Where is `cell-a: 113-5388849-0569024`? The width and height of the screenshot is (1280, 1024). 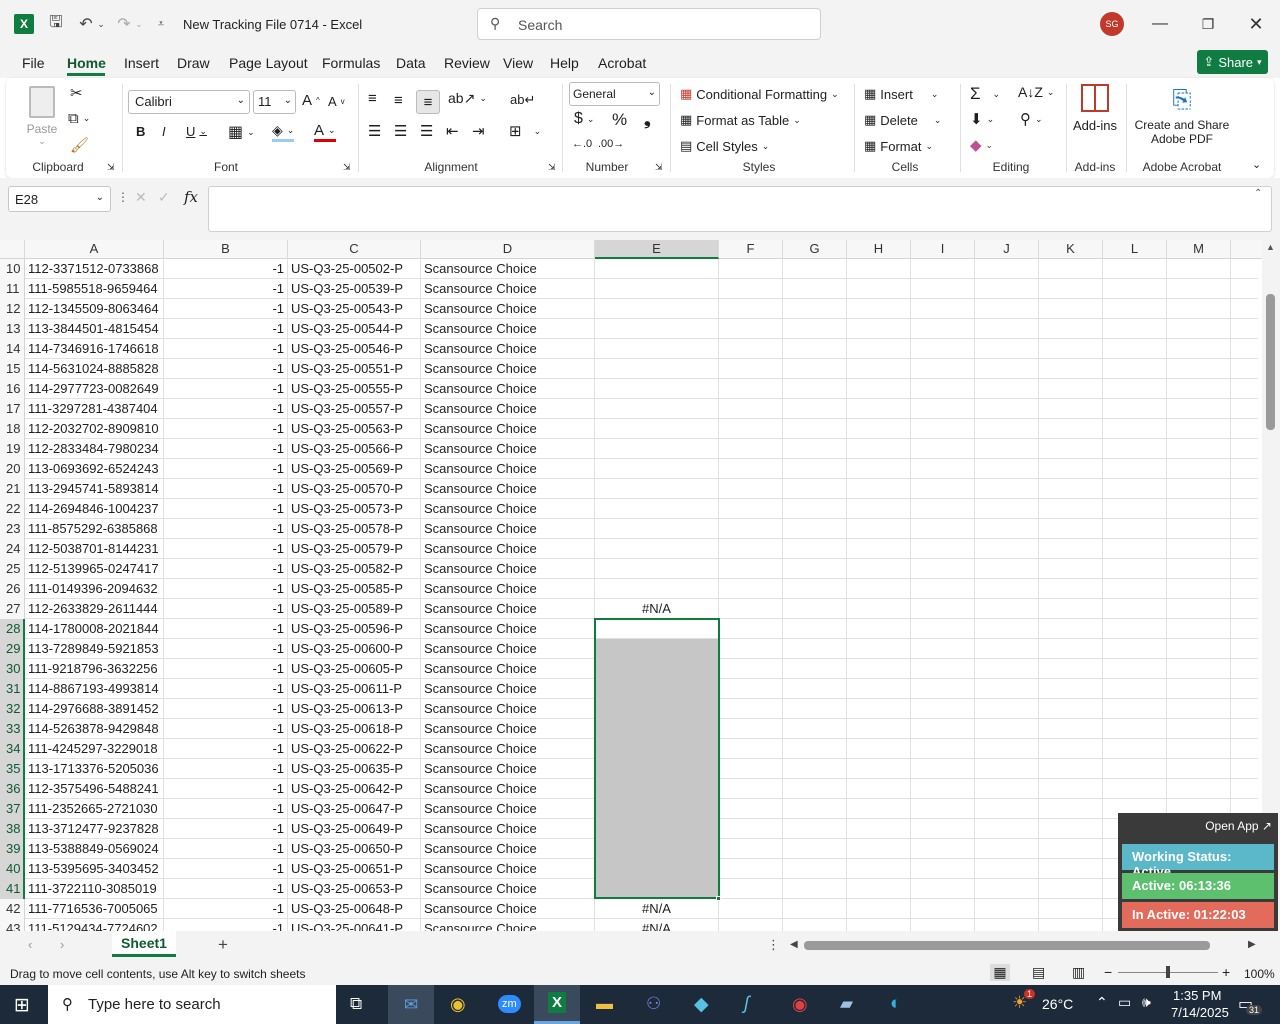 cell-a: 113-5388849-0569024 is located at coordinates (94, 849).